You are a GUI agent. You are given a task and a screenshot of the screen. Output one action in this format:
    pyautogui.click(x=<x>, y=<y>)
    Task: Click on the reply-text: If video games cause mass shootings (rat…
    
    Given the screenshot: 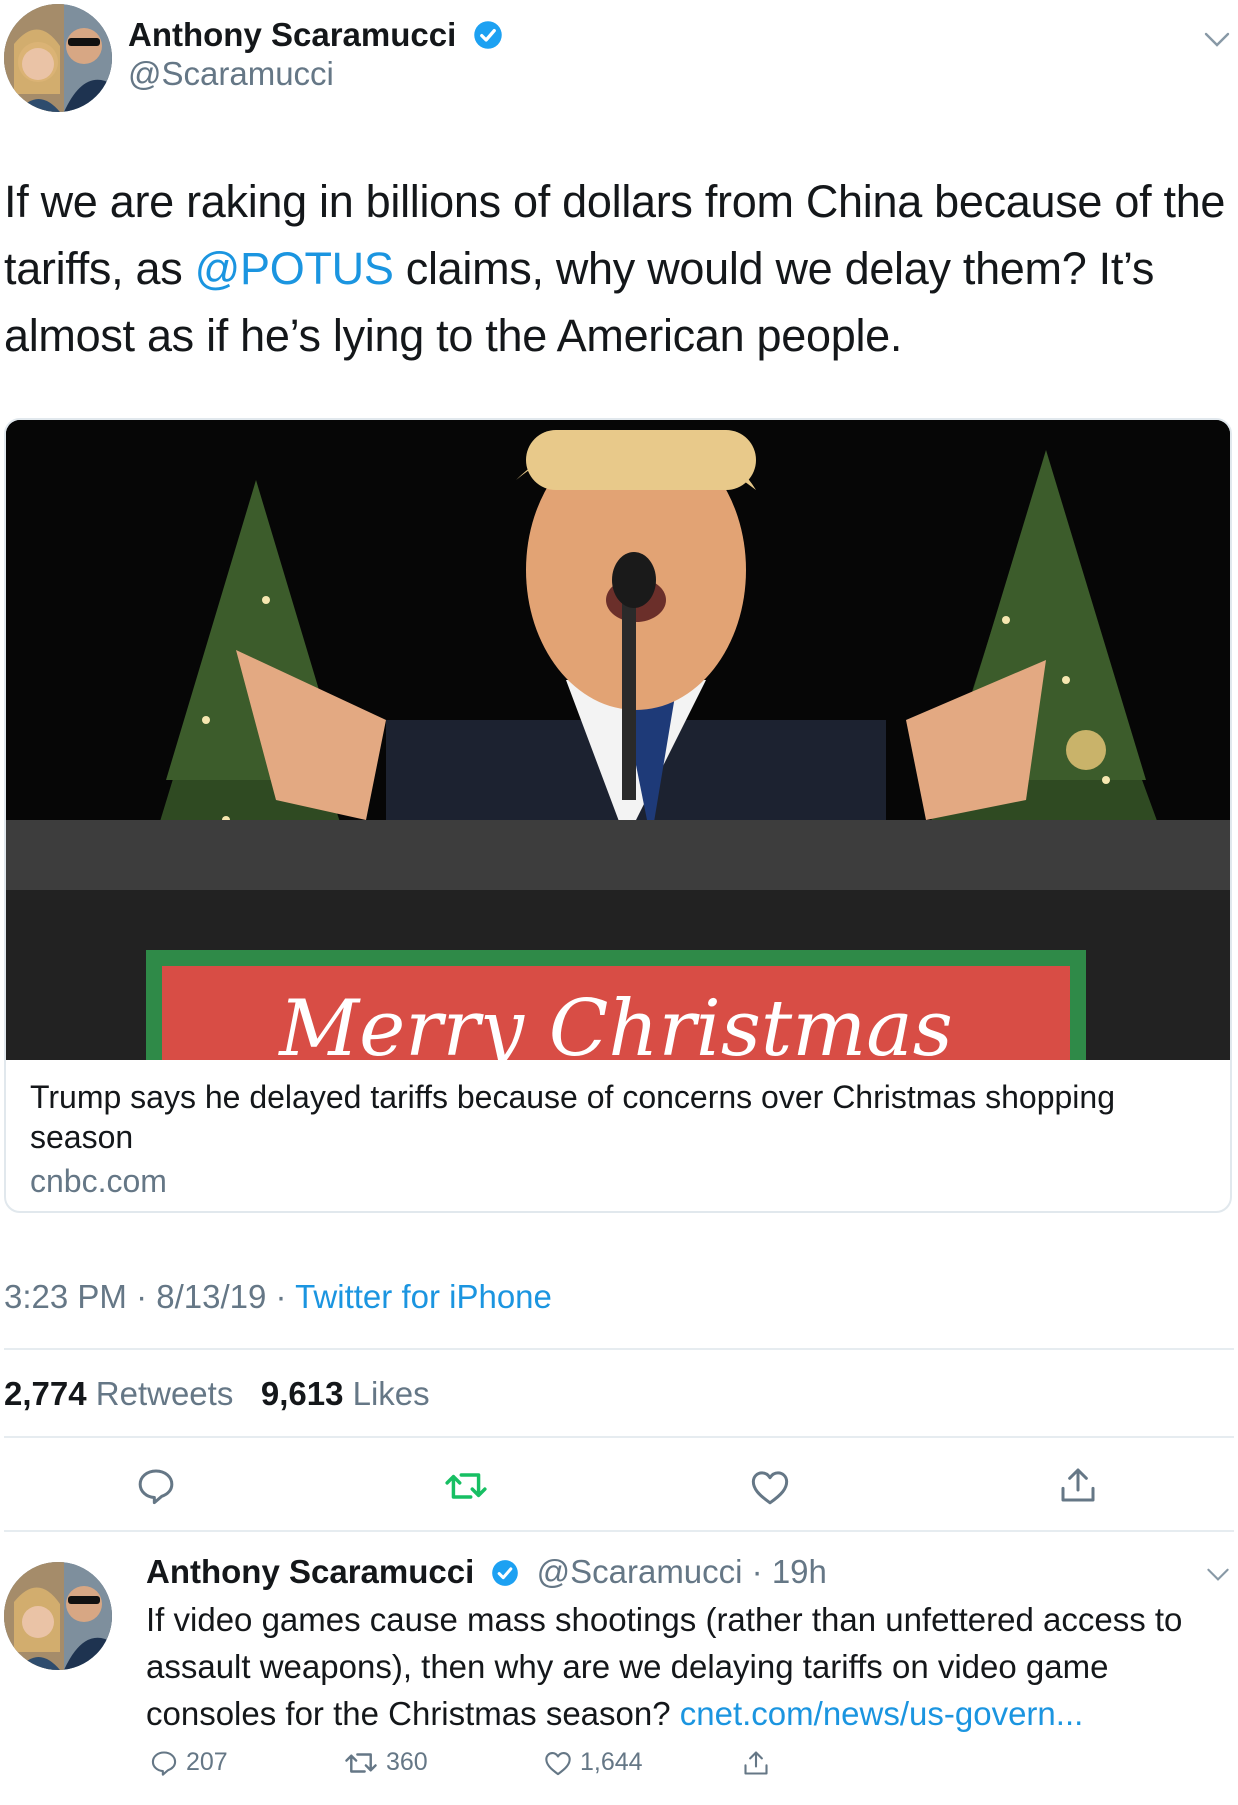 What is the action you would take?
    pyautogui.click(x=688, y=1666)
    